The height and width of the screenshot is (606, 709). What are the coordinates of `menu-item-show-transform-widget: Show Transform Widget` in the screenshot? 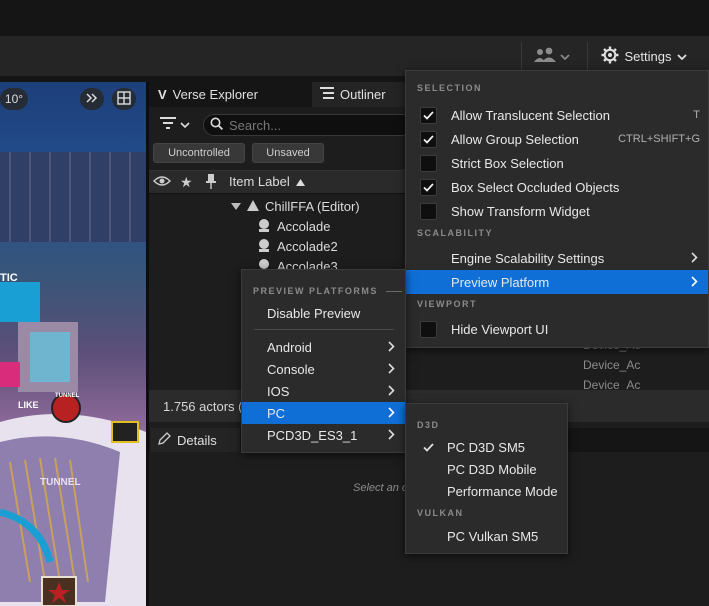 It's located at (557, 211).